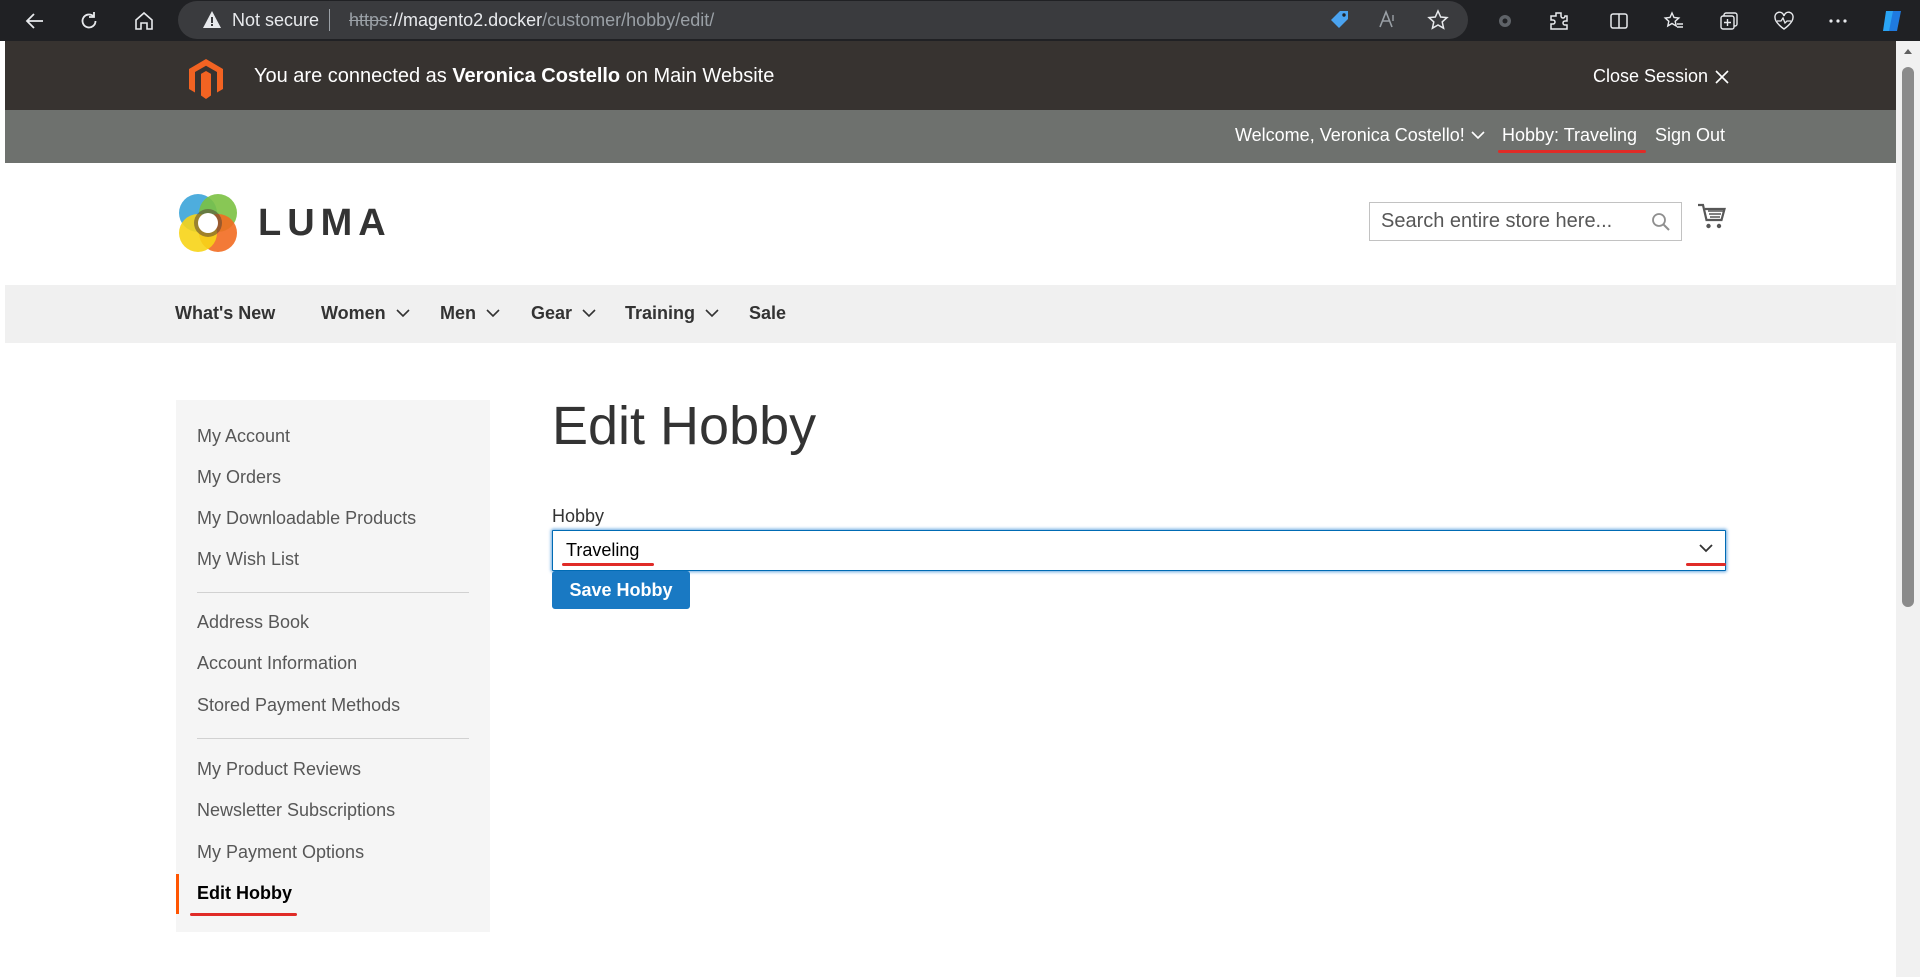 The width and height of the screenshot is (1920, 977). I want to click on nav-item-women: Women, so click(365, 313).